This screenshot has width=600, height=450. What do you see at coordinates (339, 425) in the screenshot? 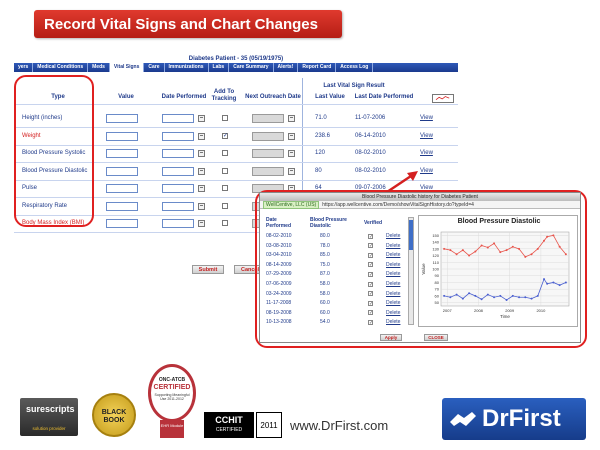
I see `website-url: www.DrFirst.com` at bounding box center [339, 425].